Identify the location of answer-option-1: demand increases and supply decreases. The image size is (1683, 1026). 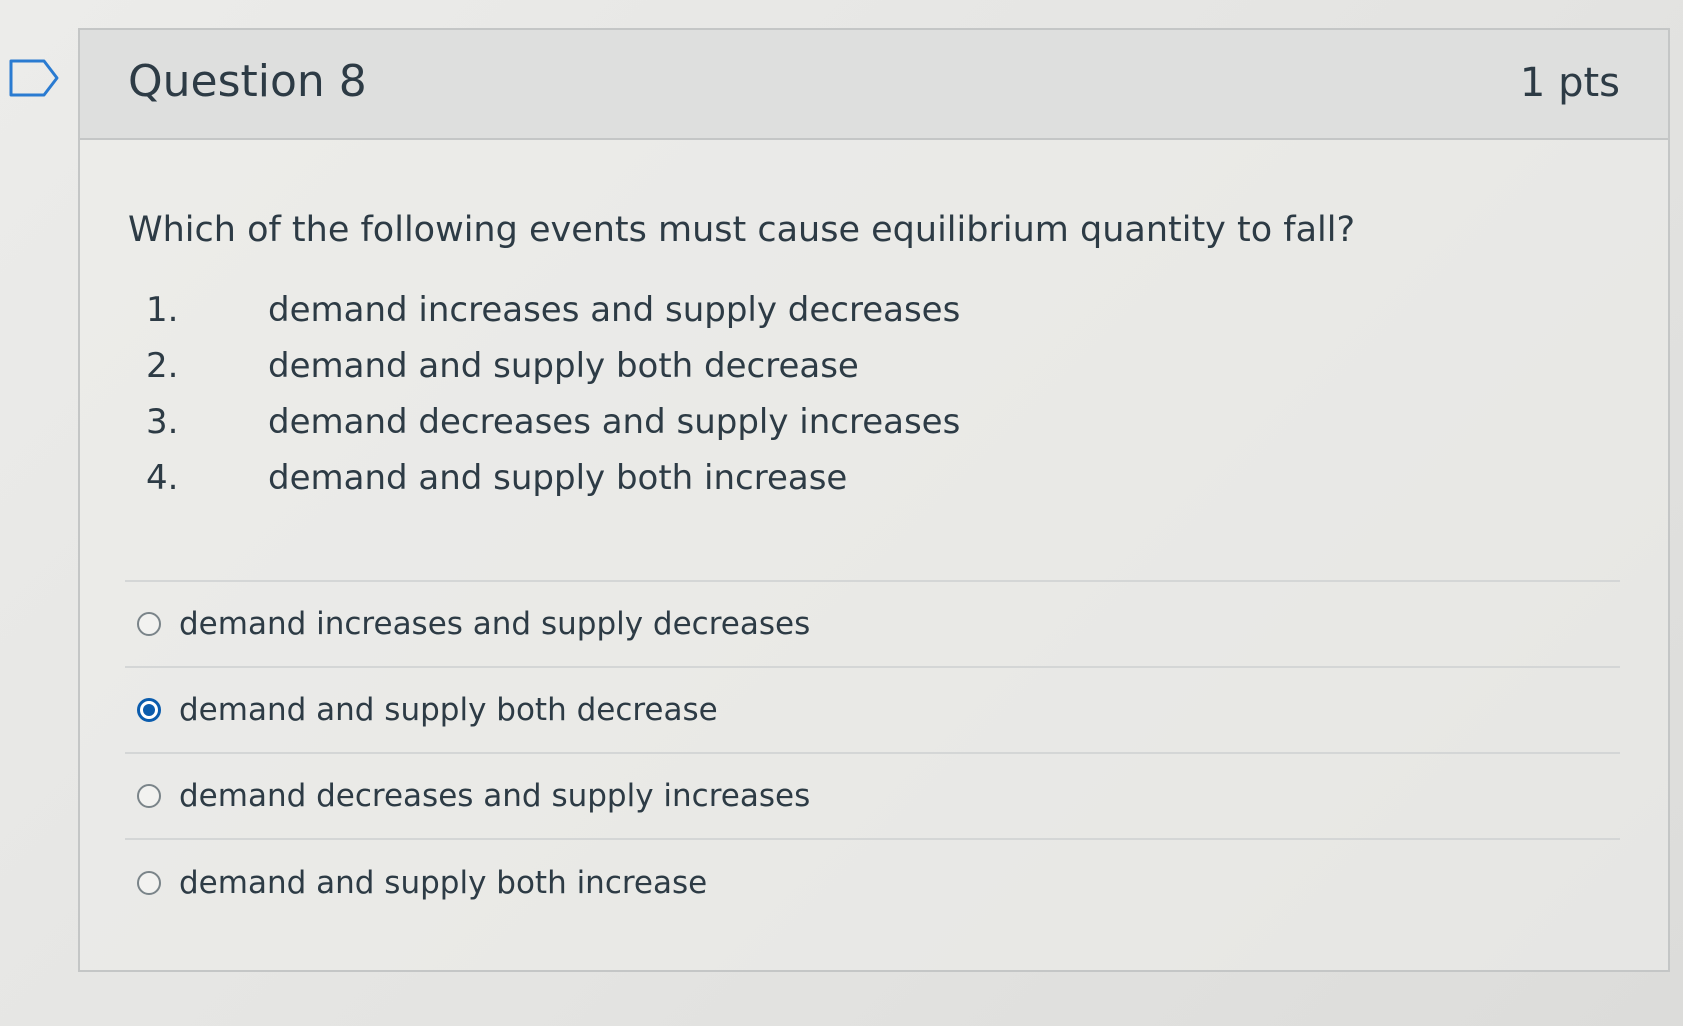
(872, 625).